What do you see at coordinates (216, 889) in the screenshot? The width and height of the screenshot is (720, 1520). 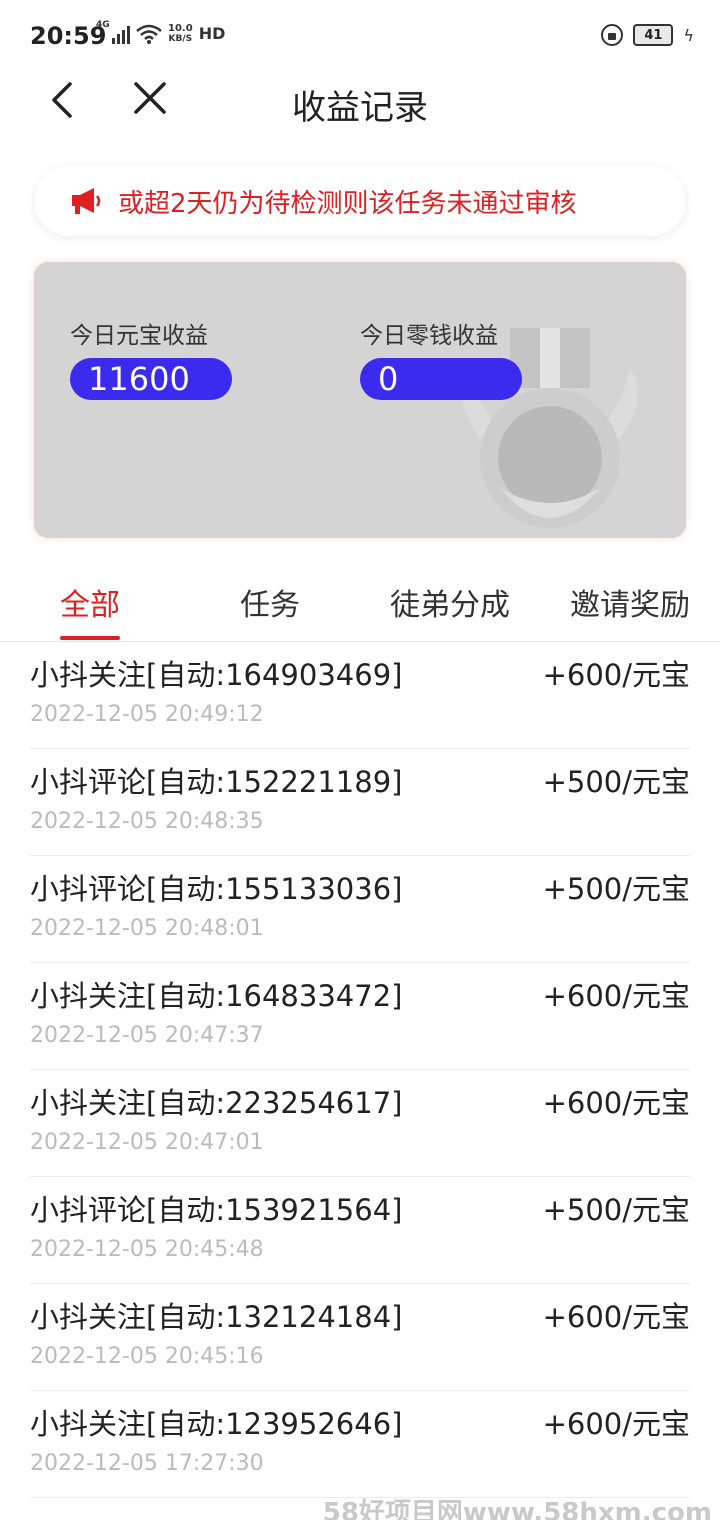 I see `record-title: 小抖评论[自动:155133036]` at bounding box center [216, 889].